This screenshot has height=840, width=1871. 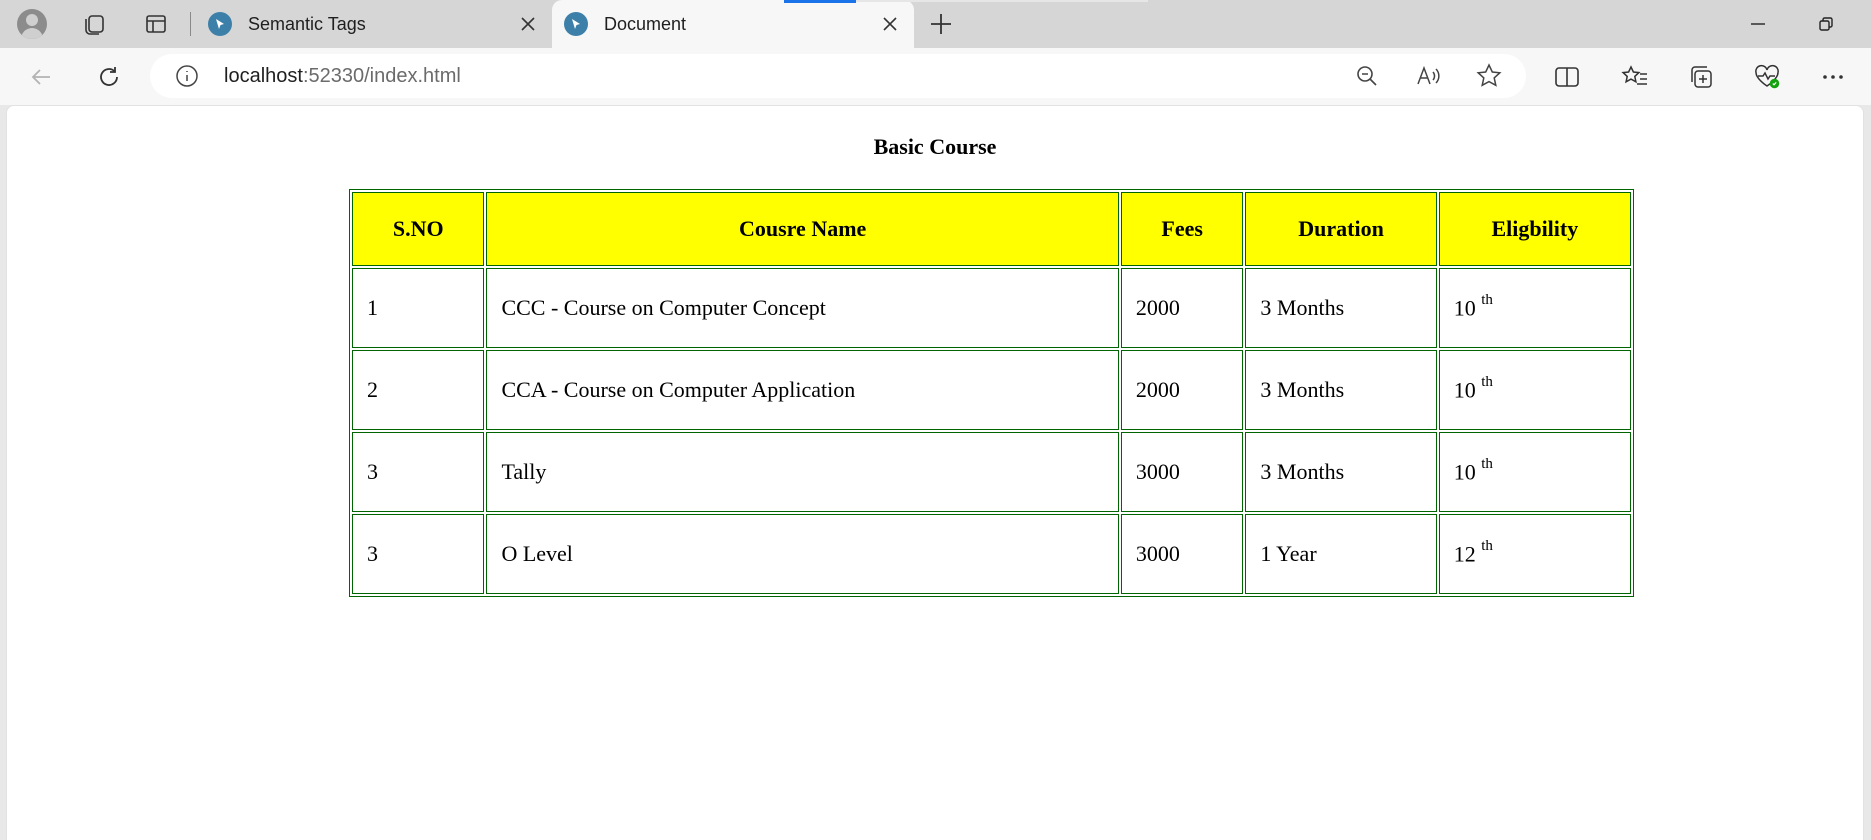 I want to click on browser-toolbar: localhost:52330/index.html, so click(x=935, y=76).